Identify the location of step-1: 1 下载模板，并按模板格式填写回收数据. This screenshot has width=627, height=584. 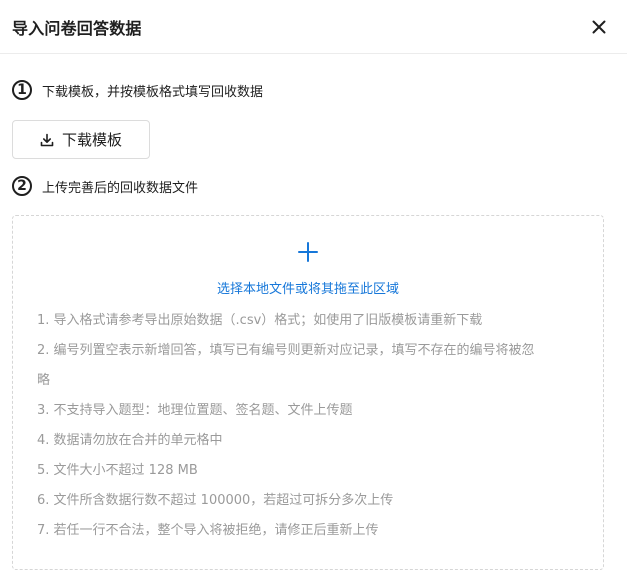
(137, 90).